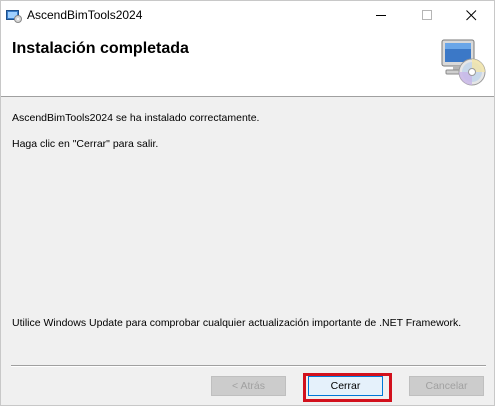 Image resolution: width=495 pixels, height=406 pixels. What do you see at coordinates (248, 386) in the screenshot?
I see `back-button: < Atrás` at bounding box center [248, 386].